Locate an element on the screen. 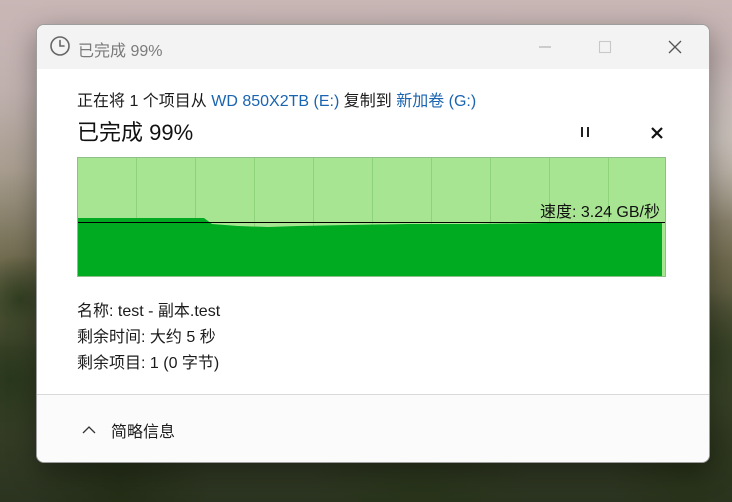 This screenshot has width=732, height=502. pause-icon is located at coordinates (585, 132).